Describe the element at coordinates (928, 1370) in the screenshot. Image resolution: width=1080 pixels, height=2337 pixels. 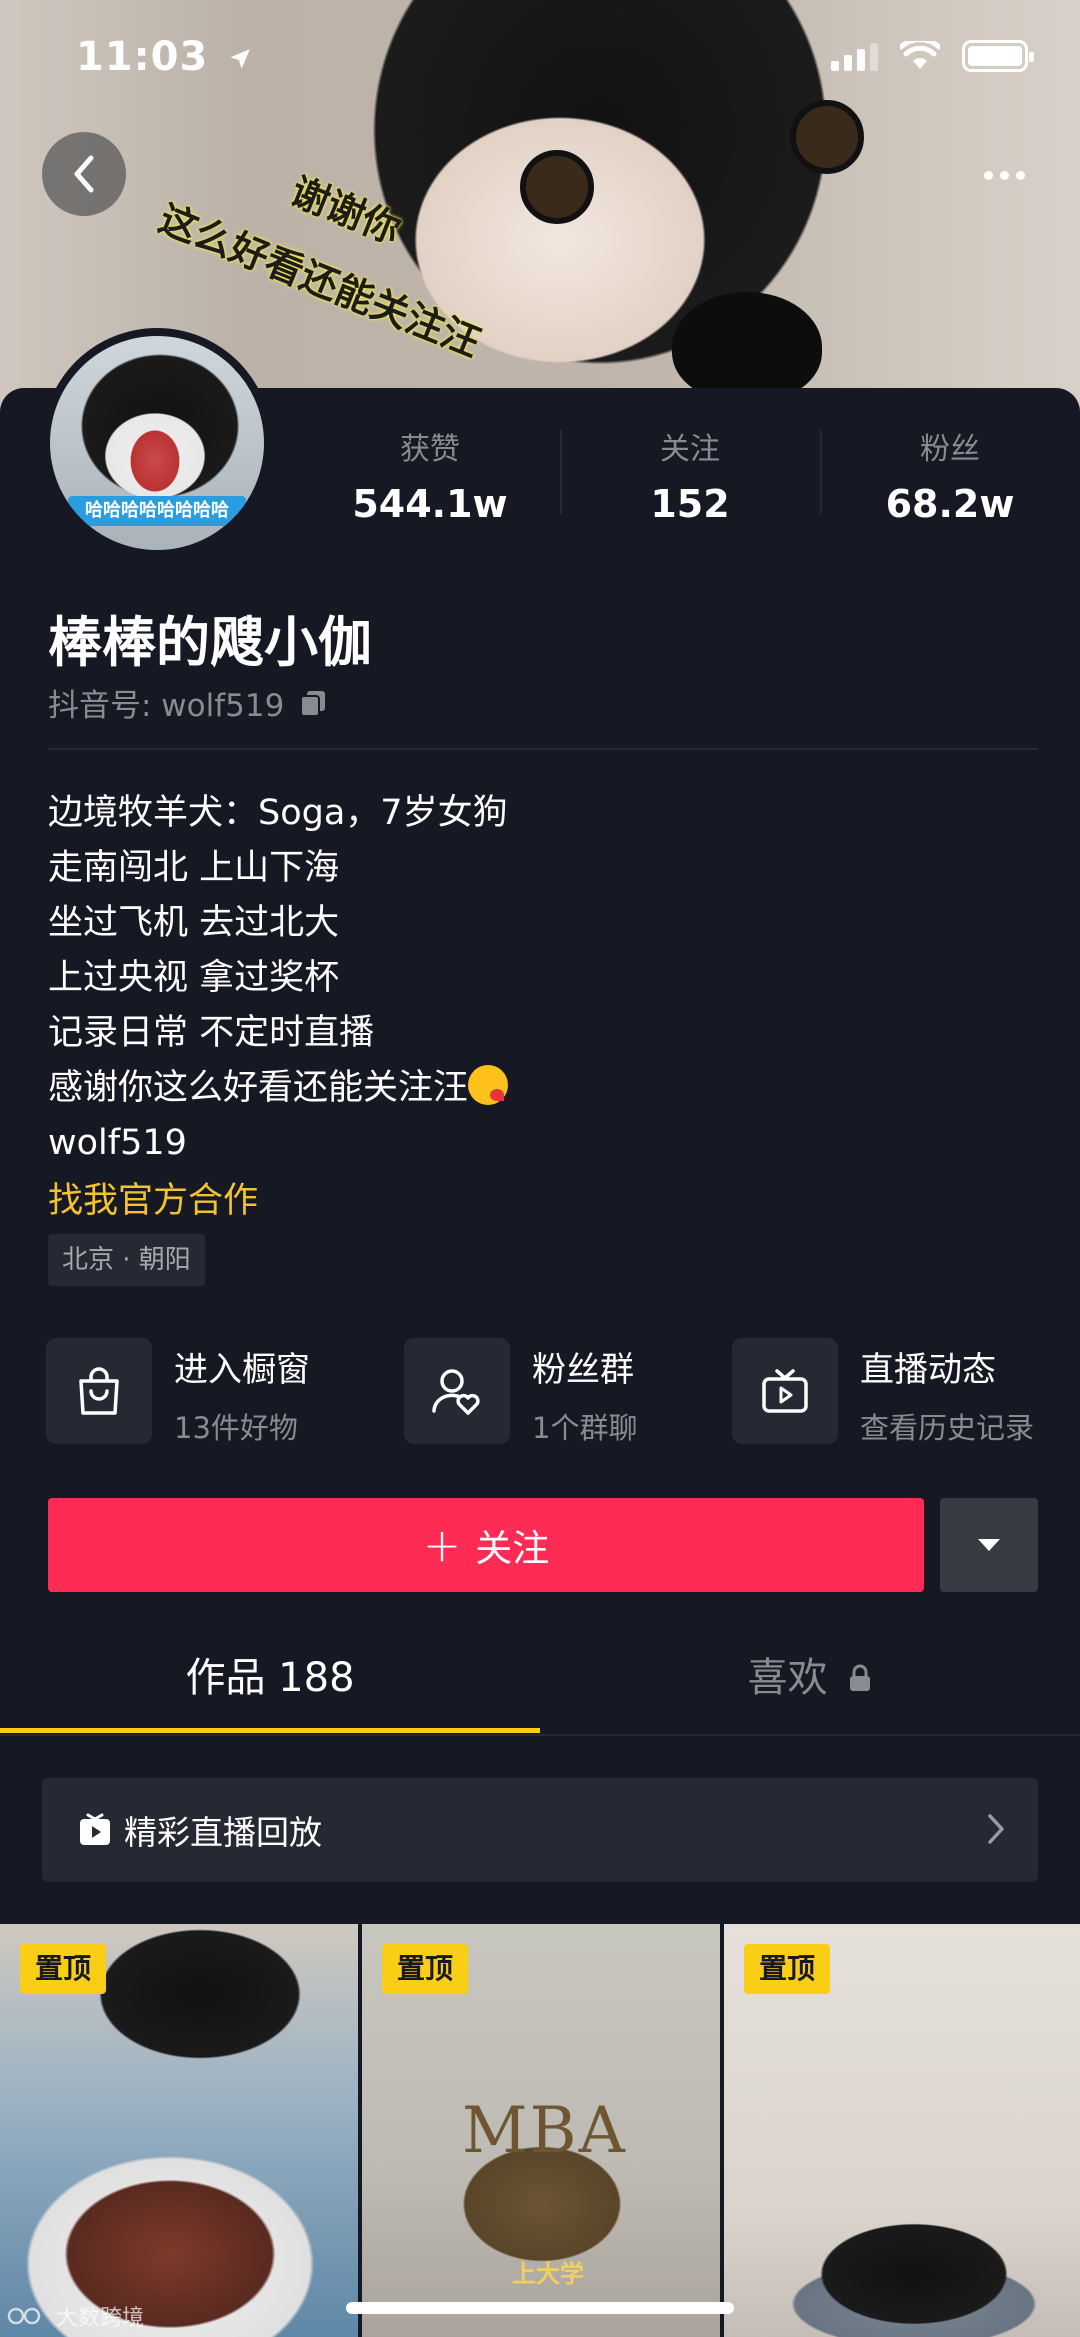
I see `feature-live-title: 直播动态` at that location.